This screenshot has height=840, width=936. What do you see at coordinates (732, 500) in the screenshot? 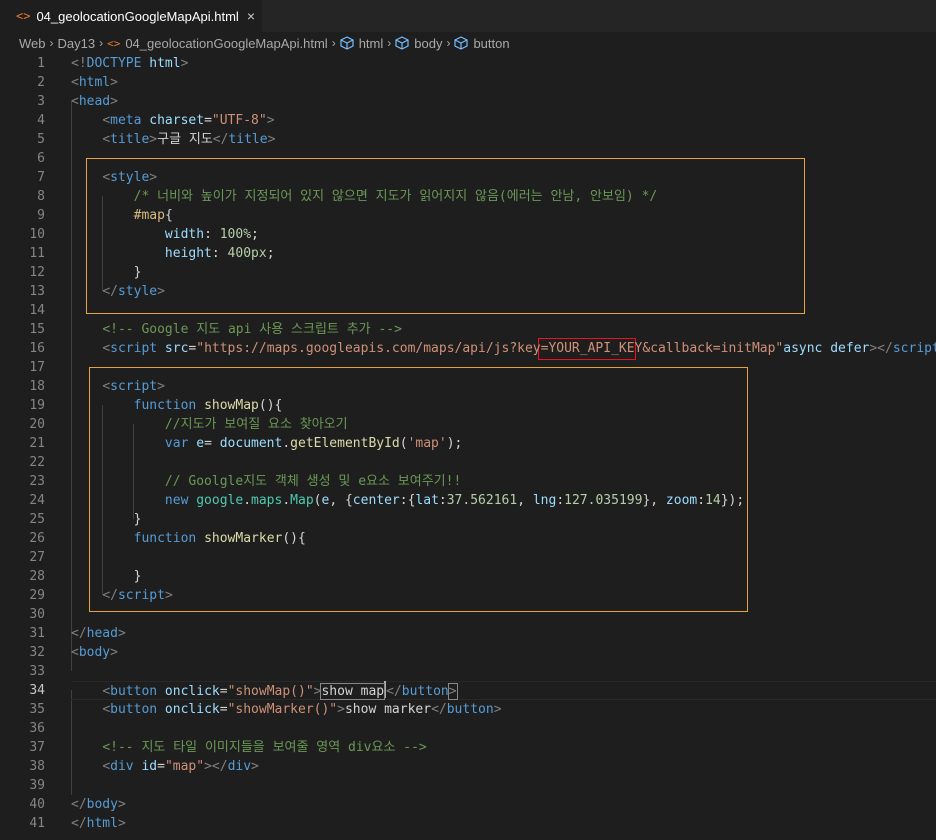
I see `code-token: });` at bounding box center [732, 500].